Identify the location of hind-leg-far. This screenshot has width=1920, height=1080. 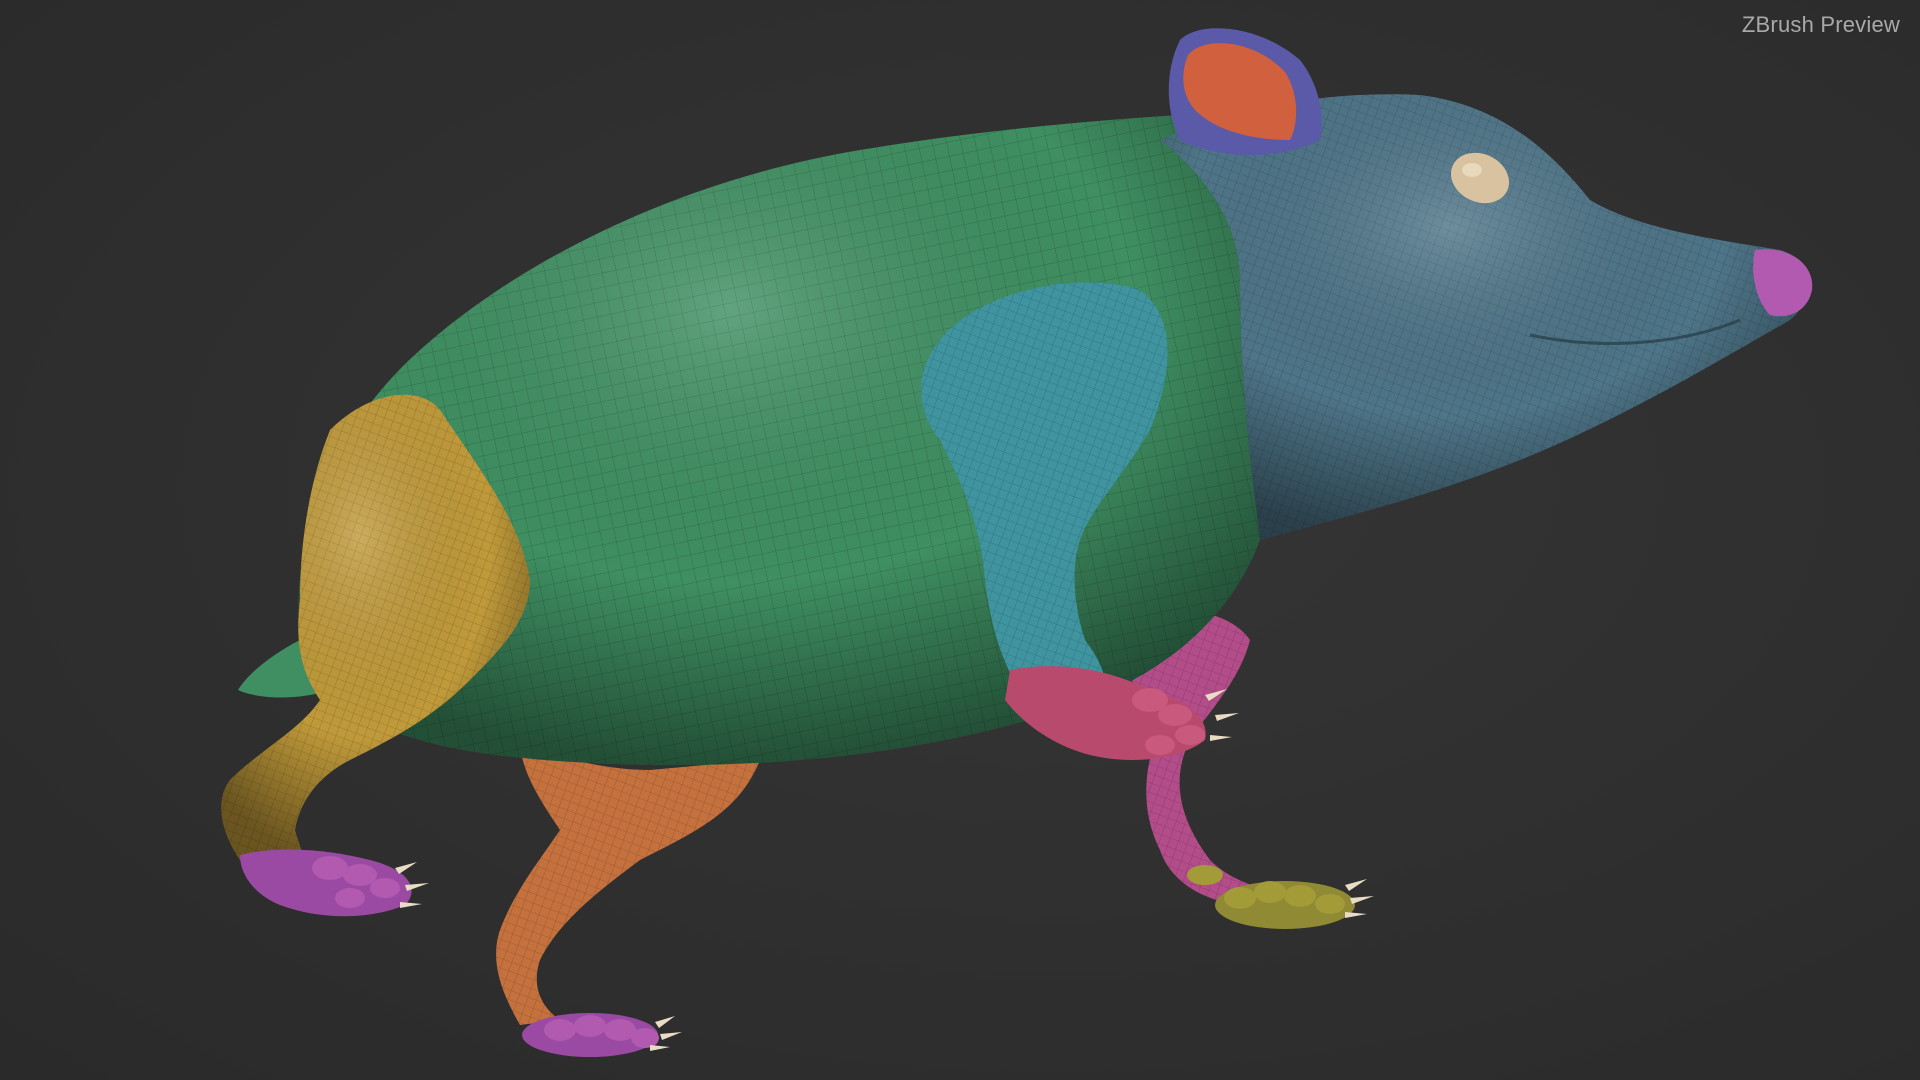
(628, 882).